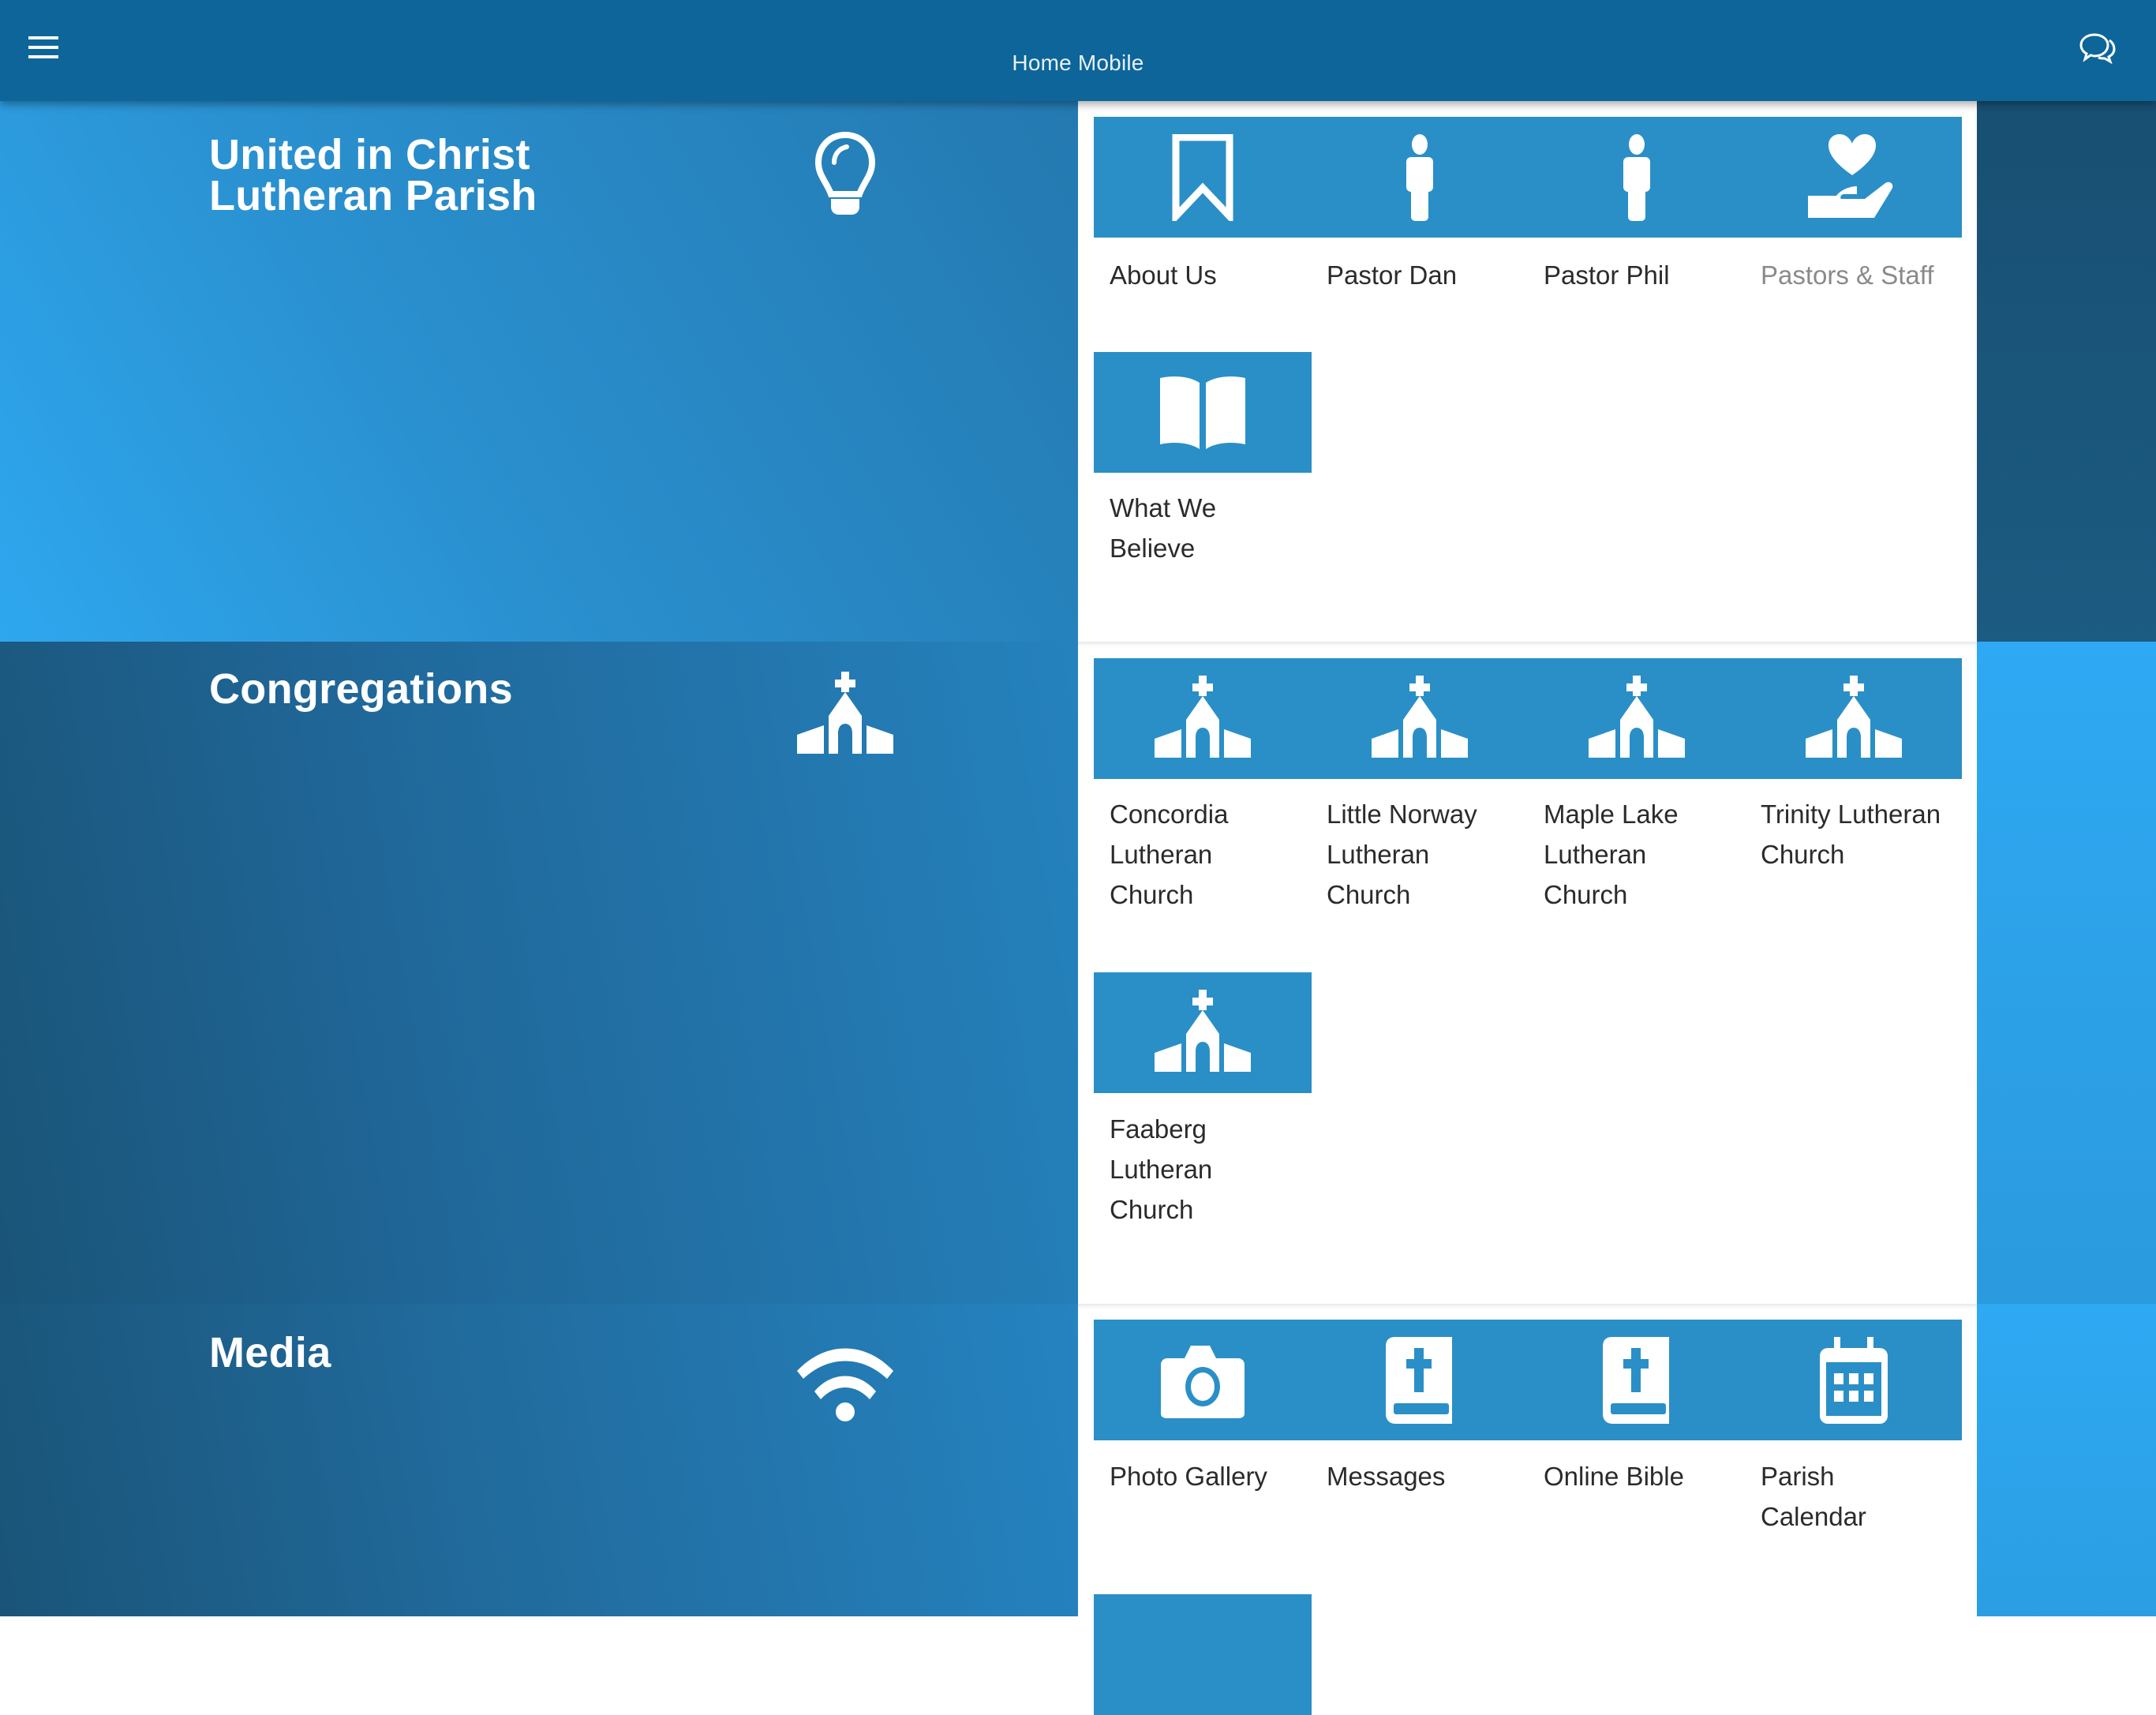 This screenshot has width=2156, height=1715. Describe the element at coordinates (1614, 1476) in the screenshot. I see `tile-label: Online Bible` at that location.